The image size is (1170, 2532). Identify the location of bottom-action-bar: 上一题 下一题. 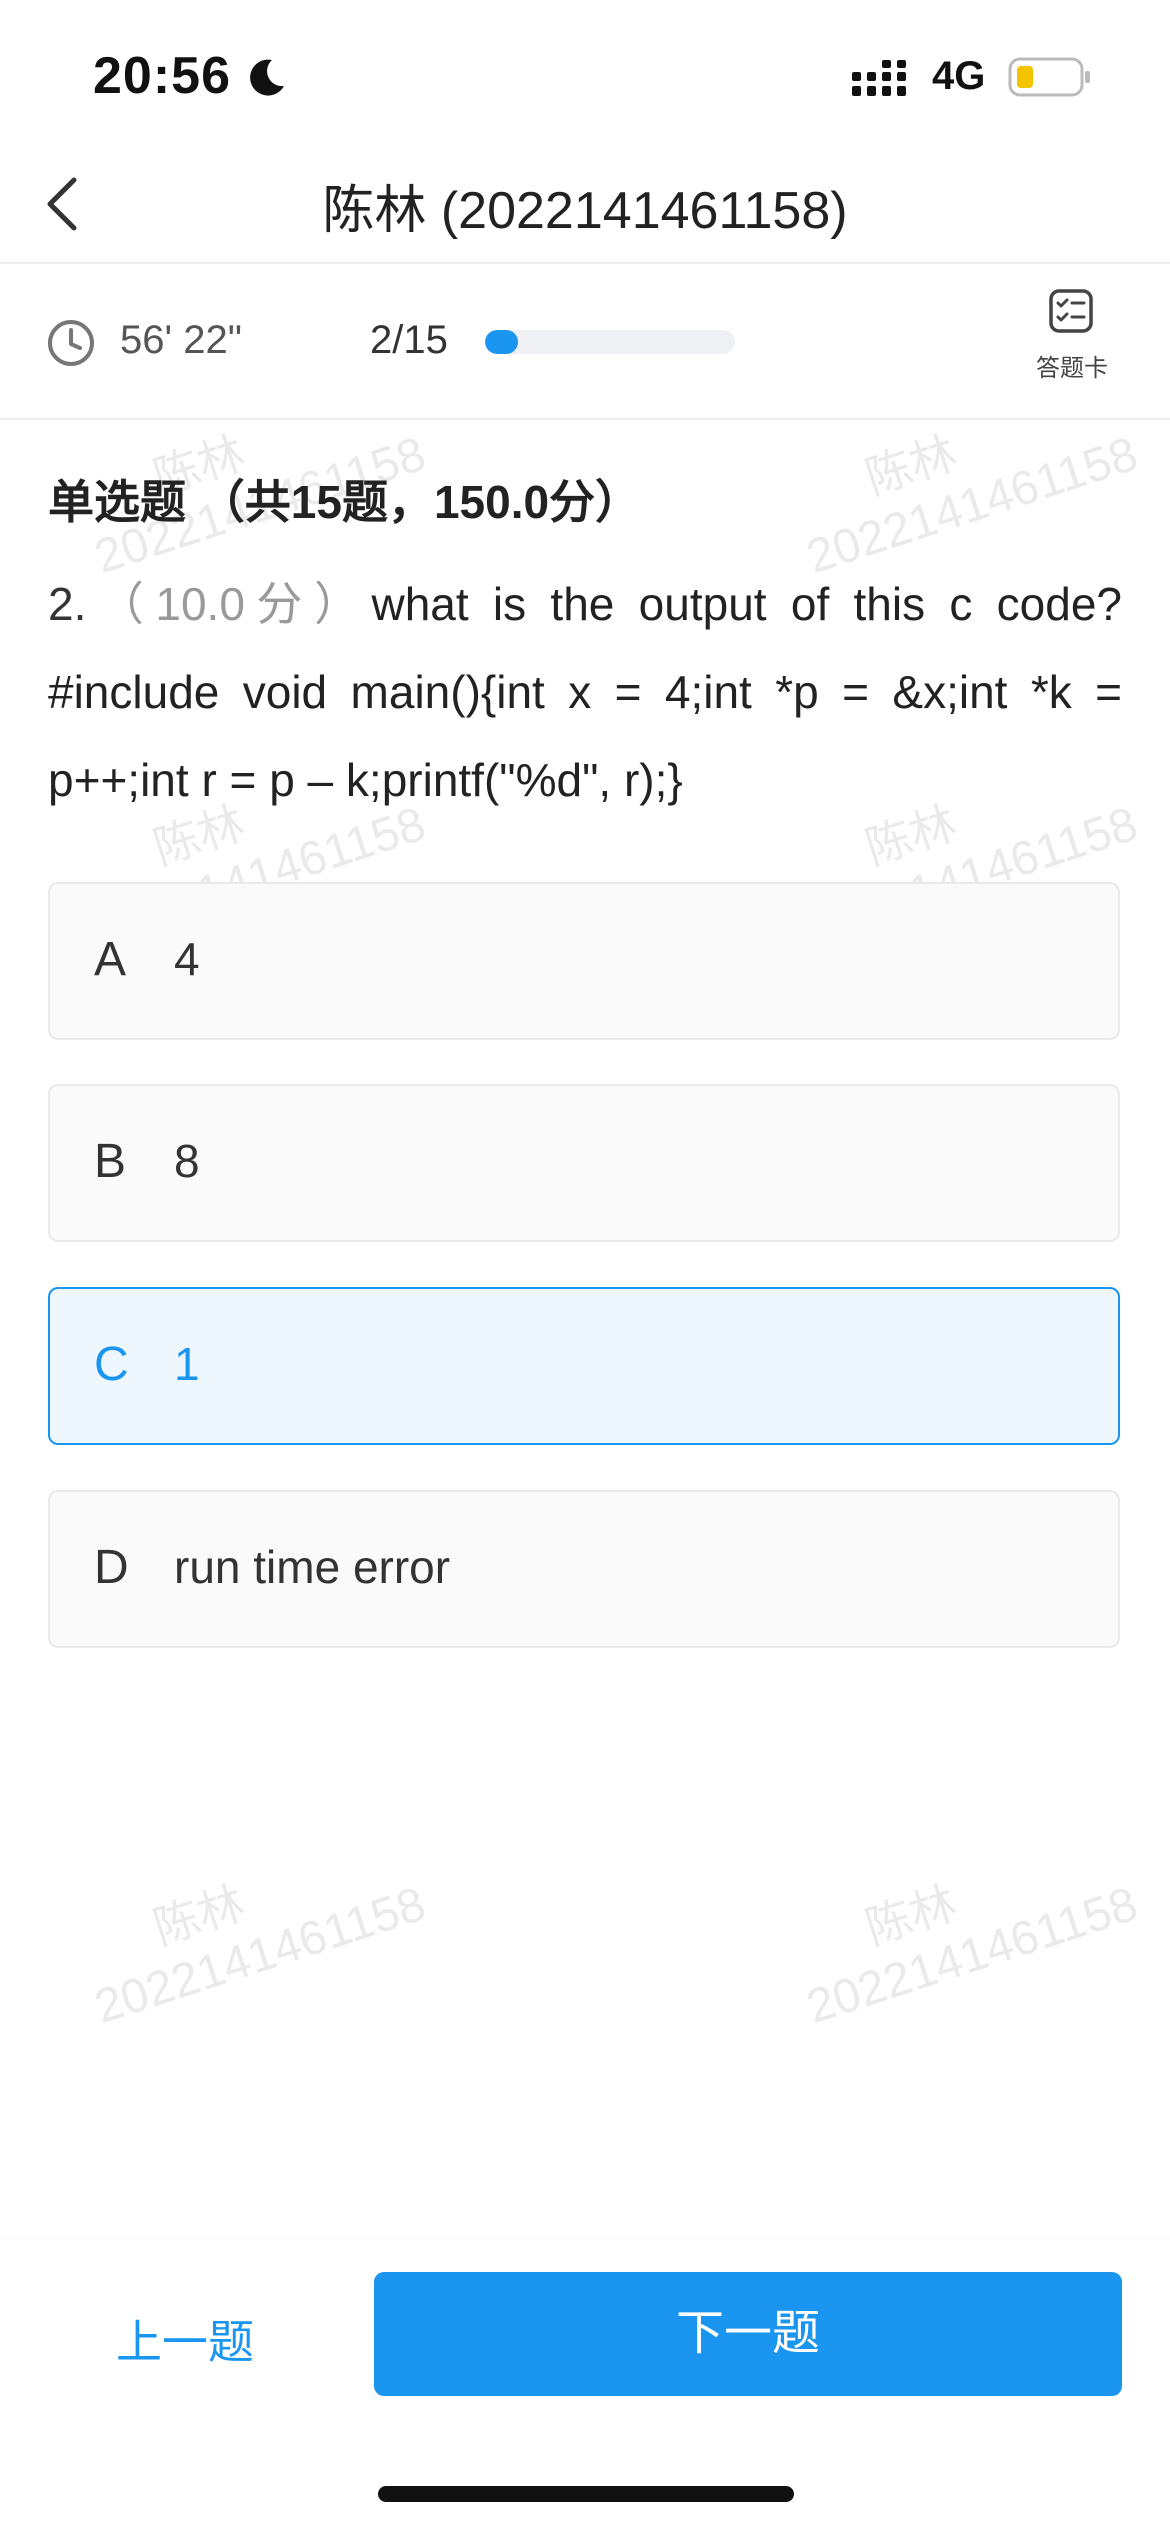
(585, 2335).